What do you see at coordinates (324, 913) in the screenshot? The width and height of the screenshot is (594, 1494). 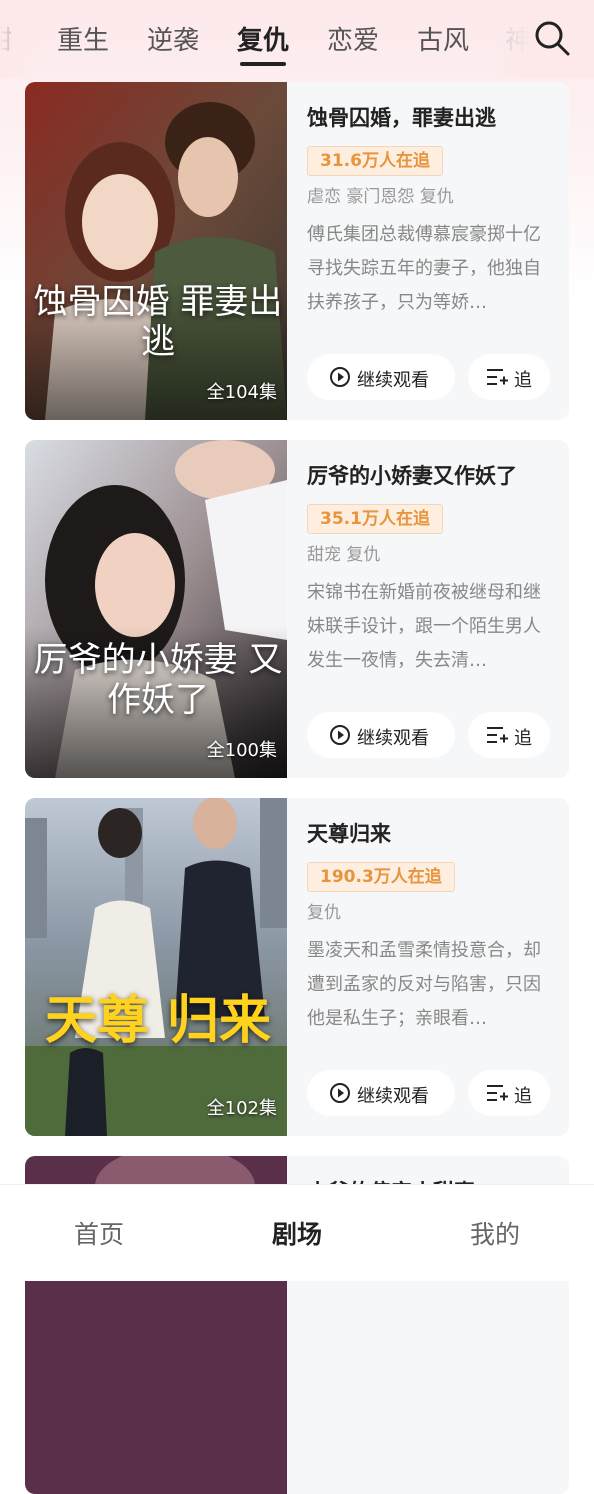 I see `genre-tags: 复仇` at bounding box center [324, 913].